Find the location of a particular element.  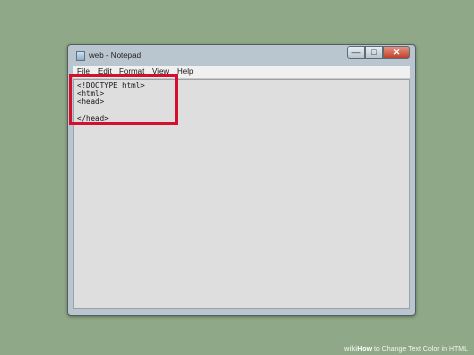

article-footer: wikiHow to Change Text Color in HTML is located at coordinates (406, 349).